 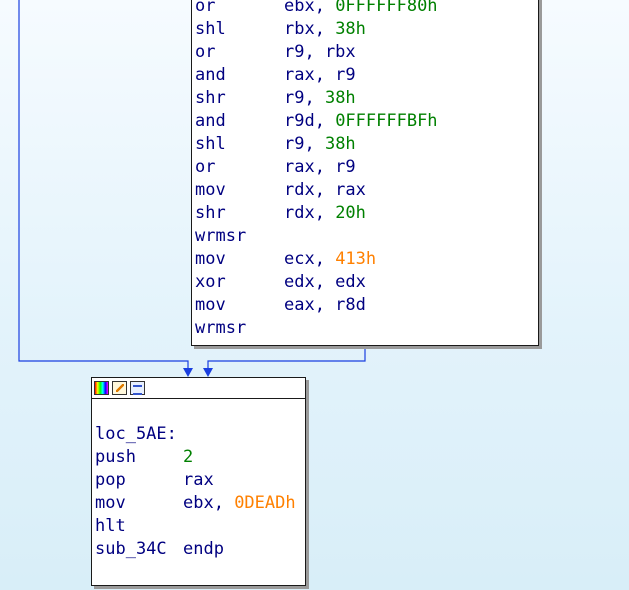 I want to click on instruction-line: mov ebx, 0DEADh, so click(x=195, y=503).